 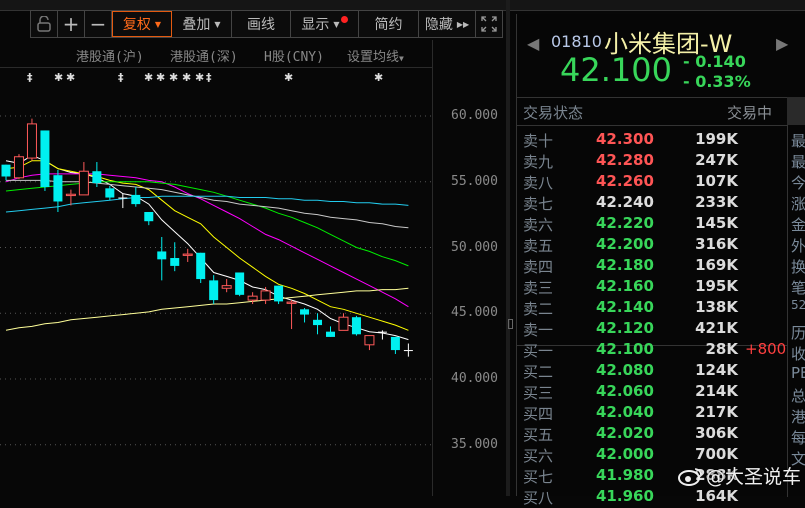 What do you see at coordinates (625, 223) in the screenshot?
I see `level-price: 42.220` at bounding box center [625, 223].